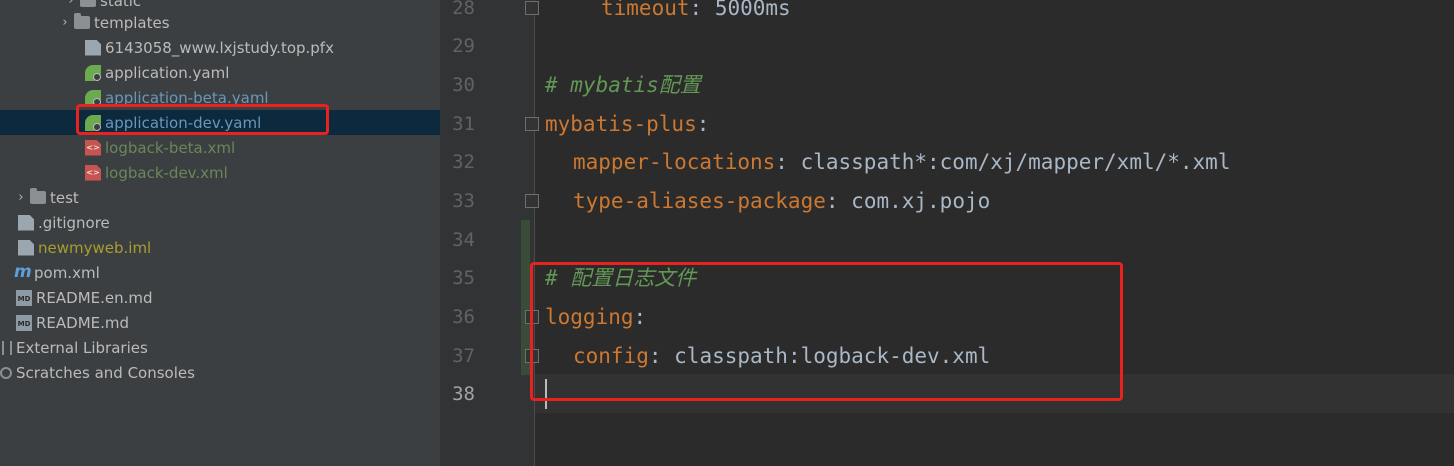  I want to click on line-number: 36, so click(463, 317).